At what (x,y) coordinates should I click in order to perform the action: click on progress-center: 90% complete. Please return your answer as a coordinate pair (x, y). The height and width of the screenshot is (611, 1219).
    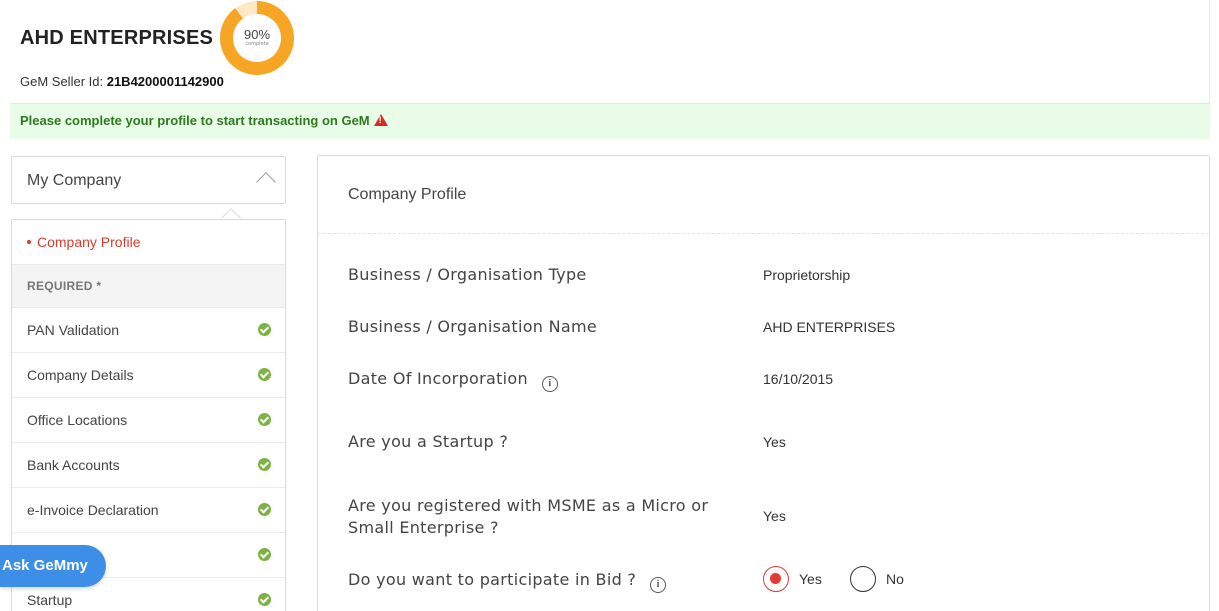
    Looking at the image, I should click on (257, 38).